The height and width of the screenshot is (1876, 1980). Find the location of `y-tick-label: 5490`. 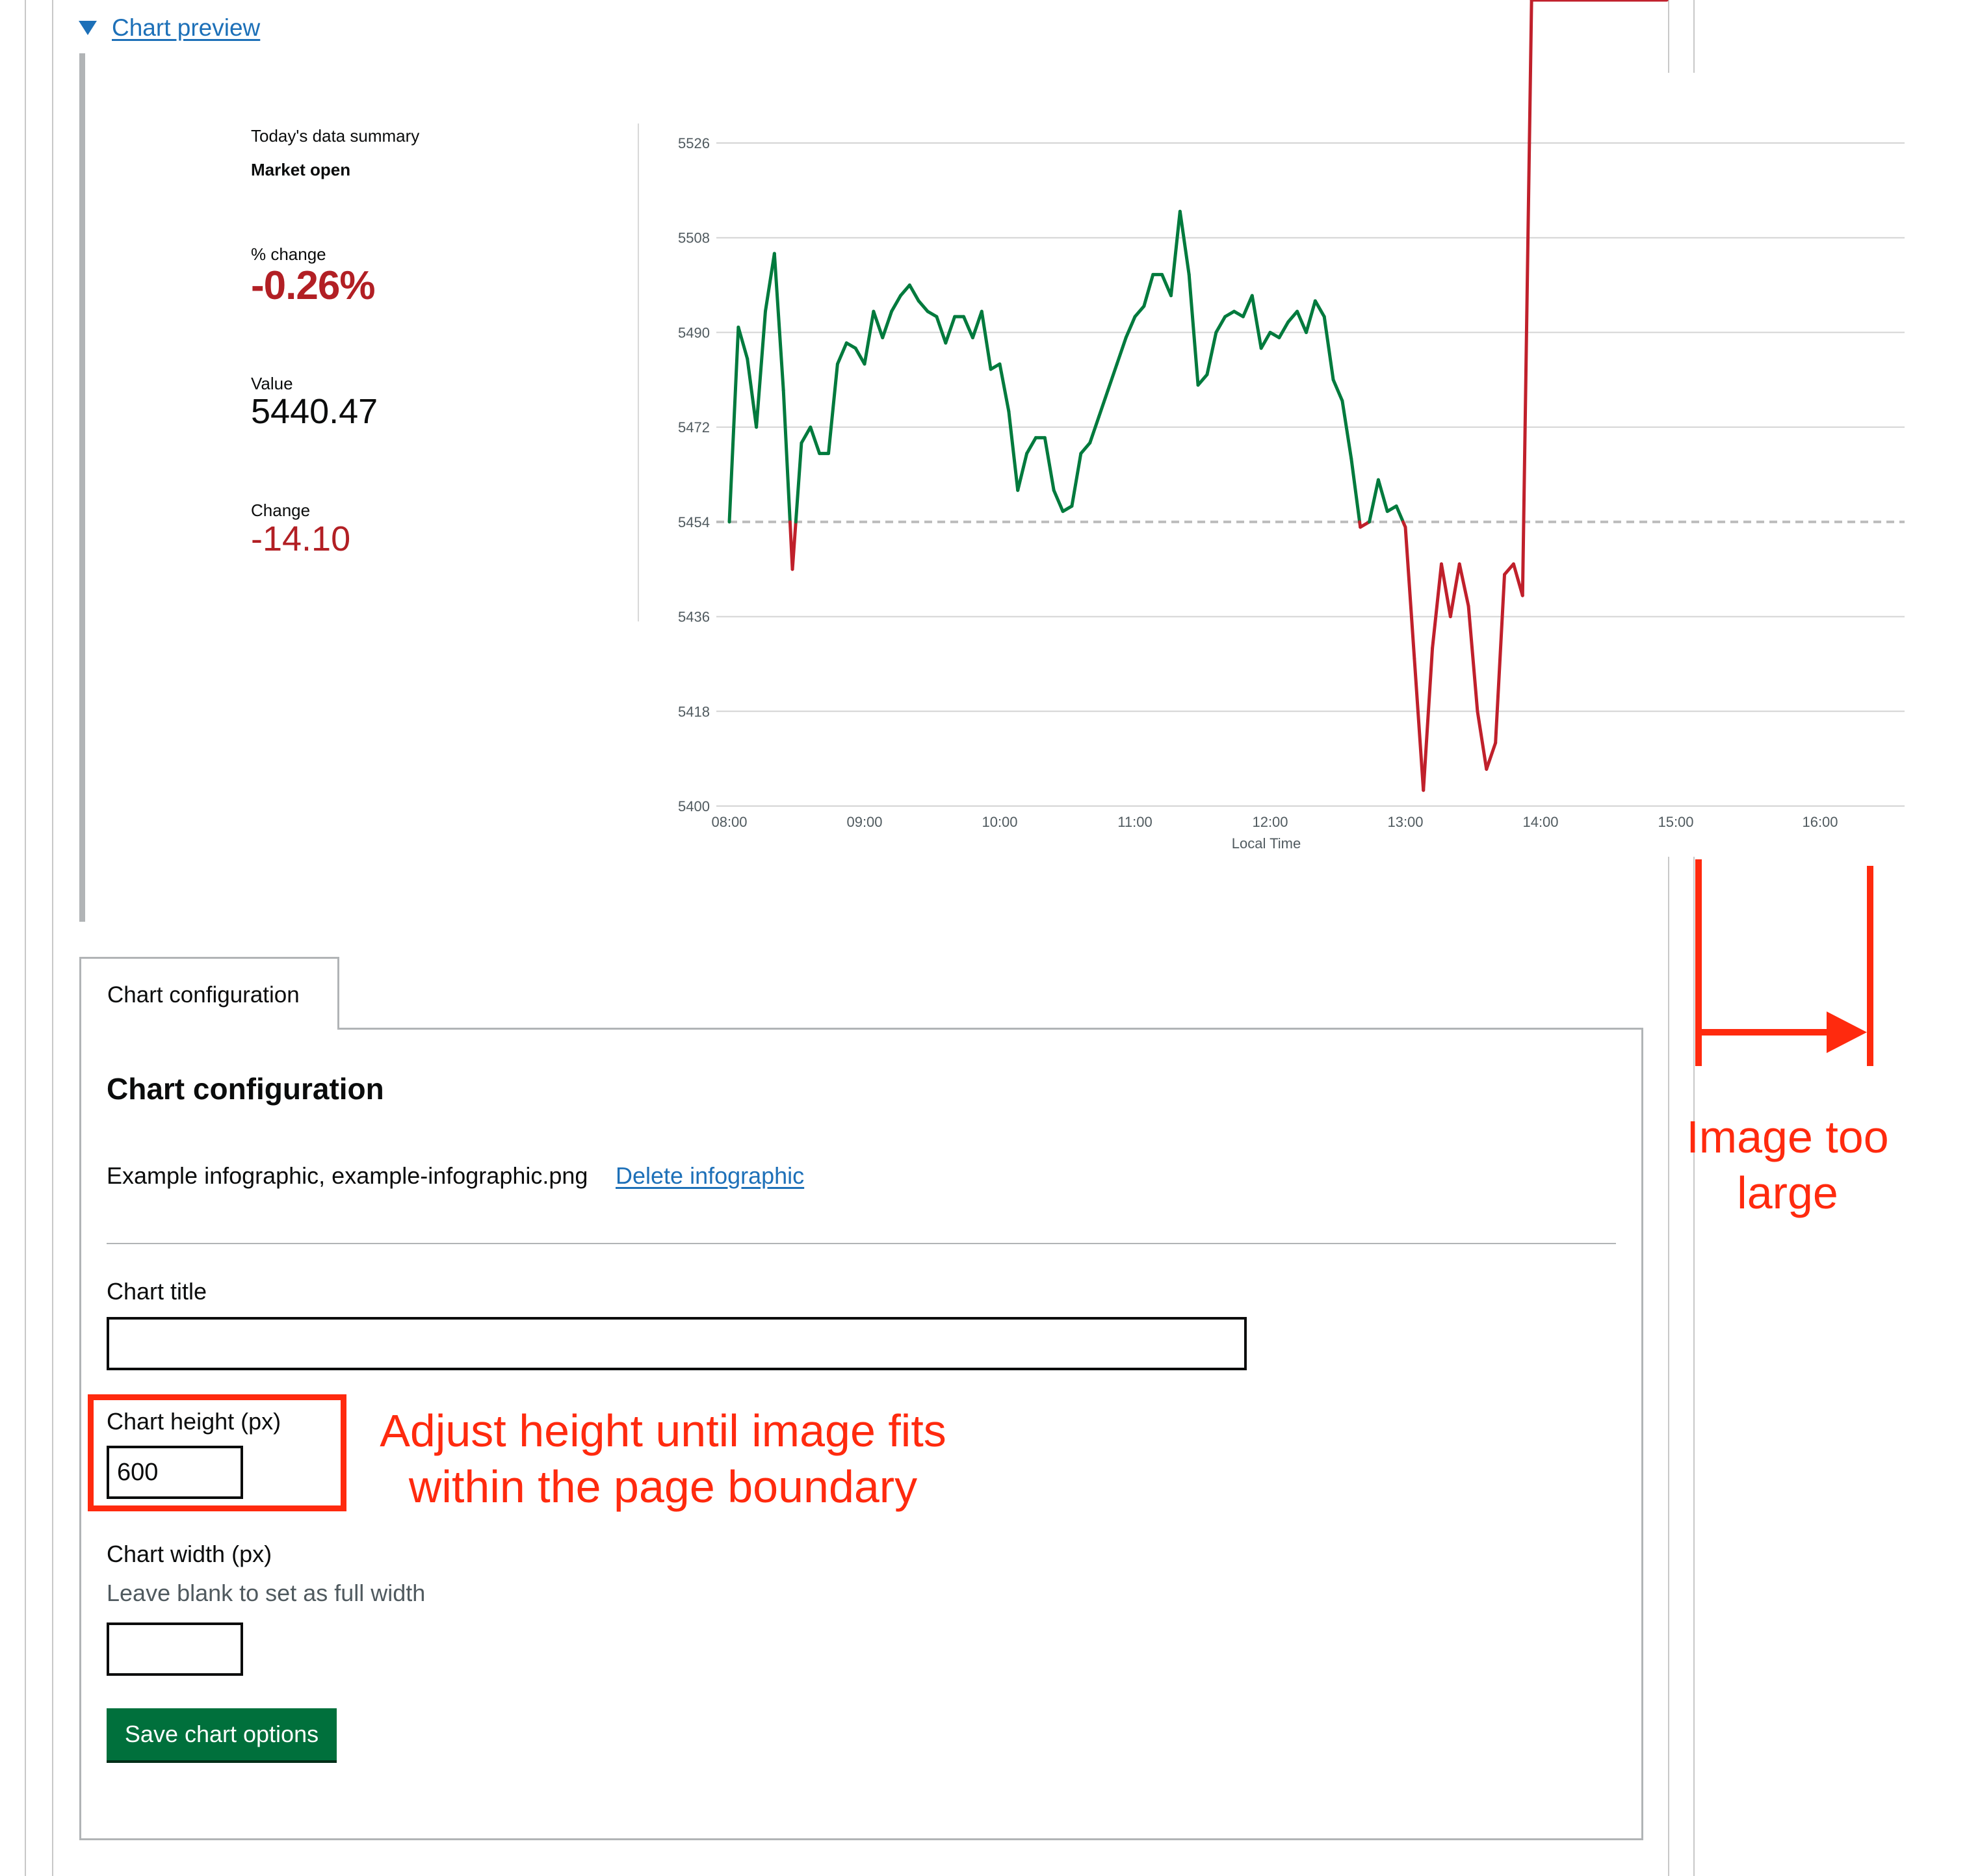

y-tick-label: 5490 is located at coordinates (694, 332).